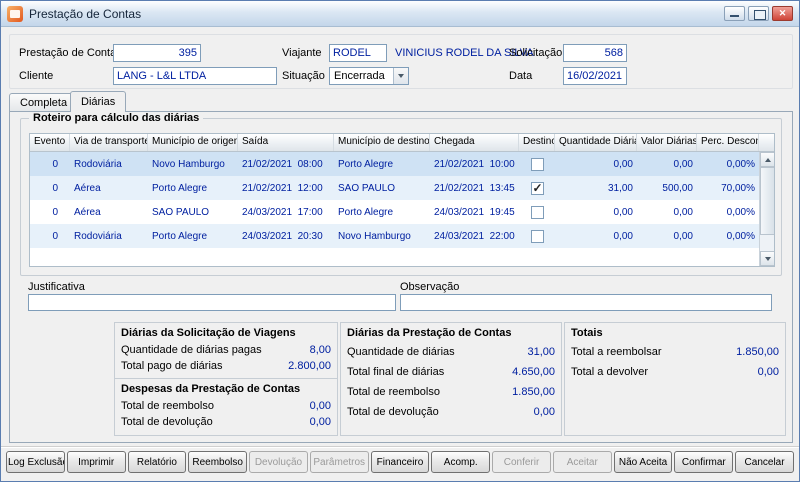 Image resolution: width=800 pixels, height=482 pixels. Describe the element at coordinates (226, 406) in the screenshot. I see `summary-row: Total de reembolso 0,00` at that location.